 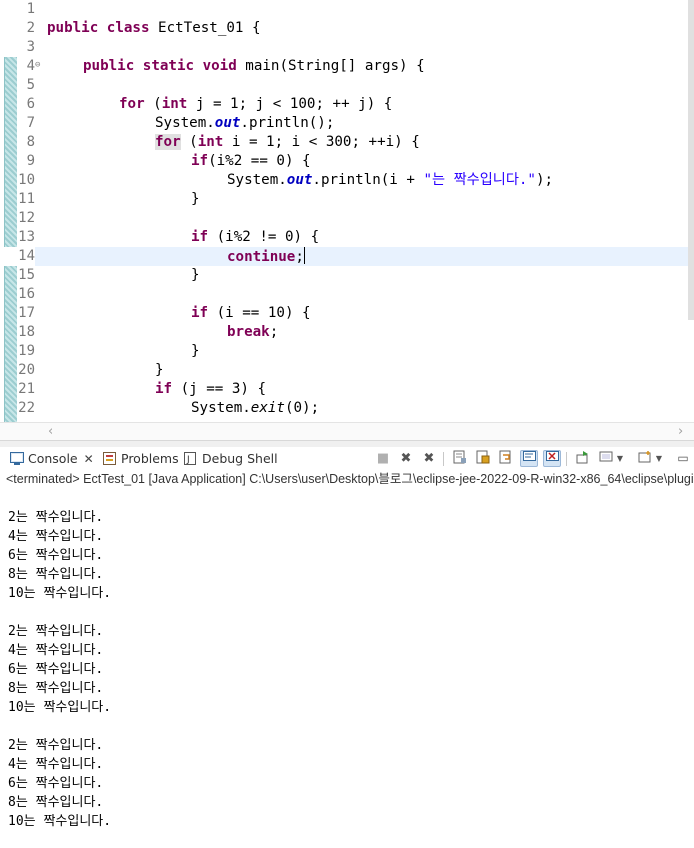 What do you see at coordinates (347, 332) in the screenshot?
I see `code-line: 18 break;` at bounding box center [347, 332].